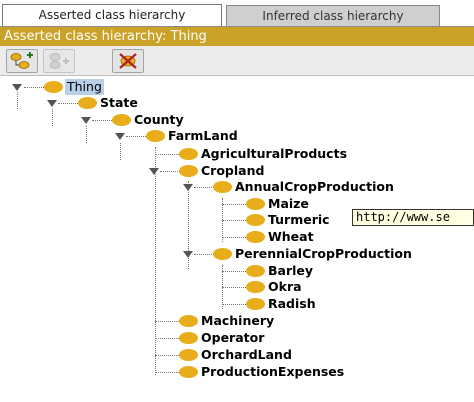  What do you see at coordinates (323, 253) in the screenshot?
I see `class-label: PerennialCropProduction` at bounding box center [323, 253].